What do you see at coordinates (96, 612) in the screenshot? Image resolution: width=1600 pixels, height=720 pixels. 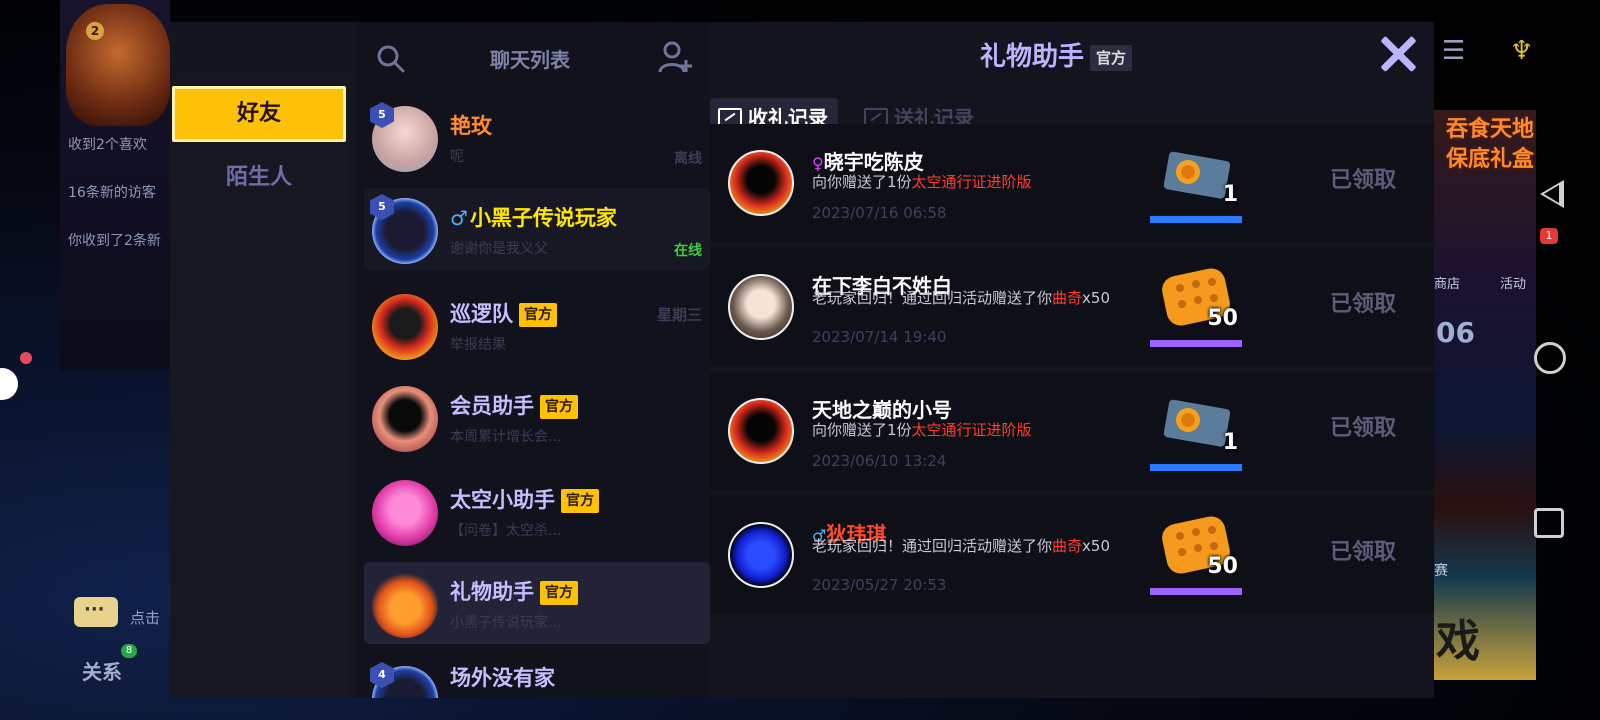 I see `chat-bubble-icon` at bounding box center [96, 612].